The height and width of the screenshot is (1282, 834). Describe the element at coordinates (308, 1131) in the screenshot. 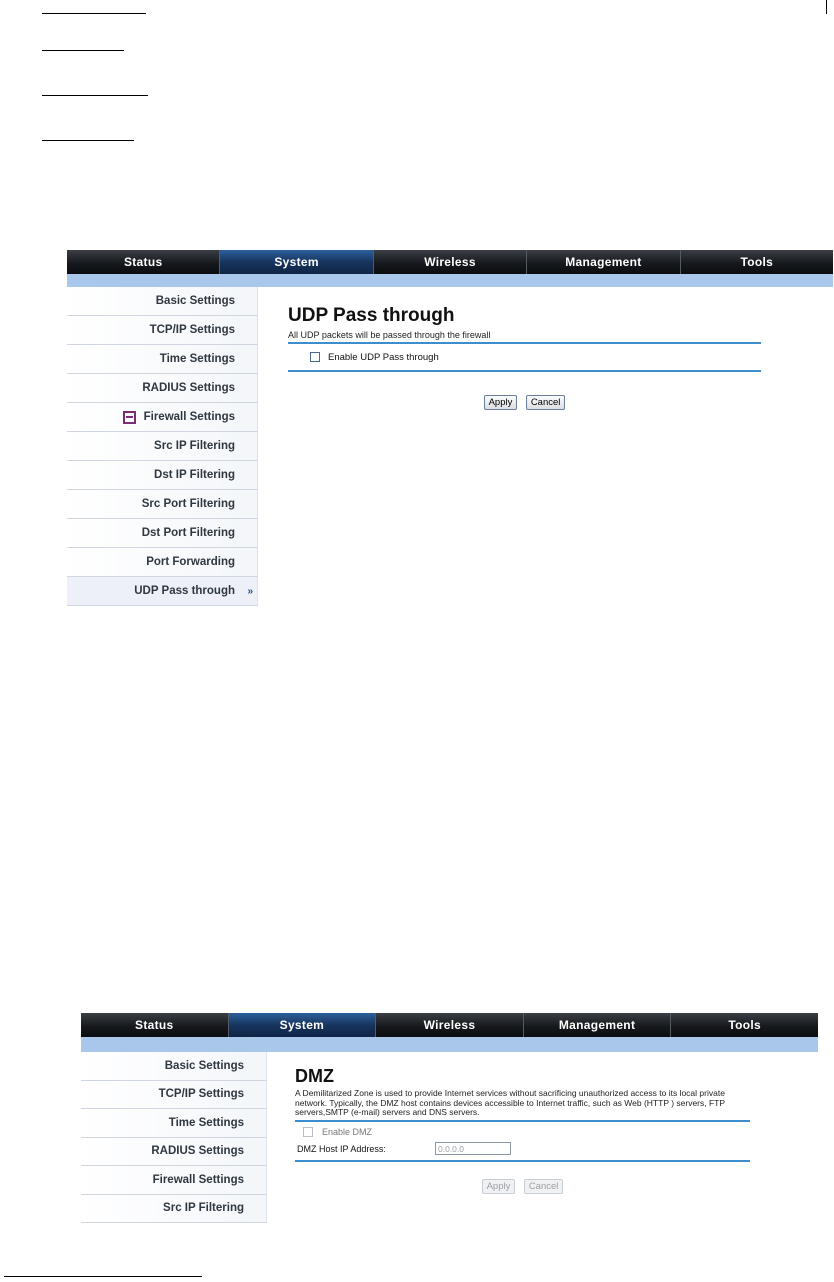

I see `enable-dmz-checkbox` at that location.